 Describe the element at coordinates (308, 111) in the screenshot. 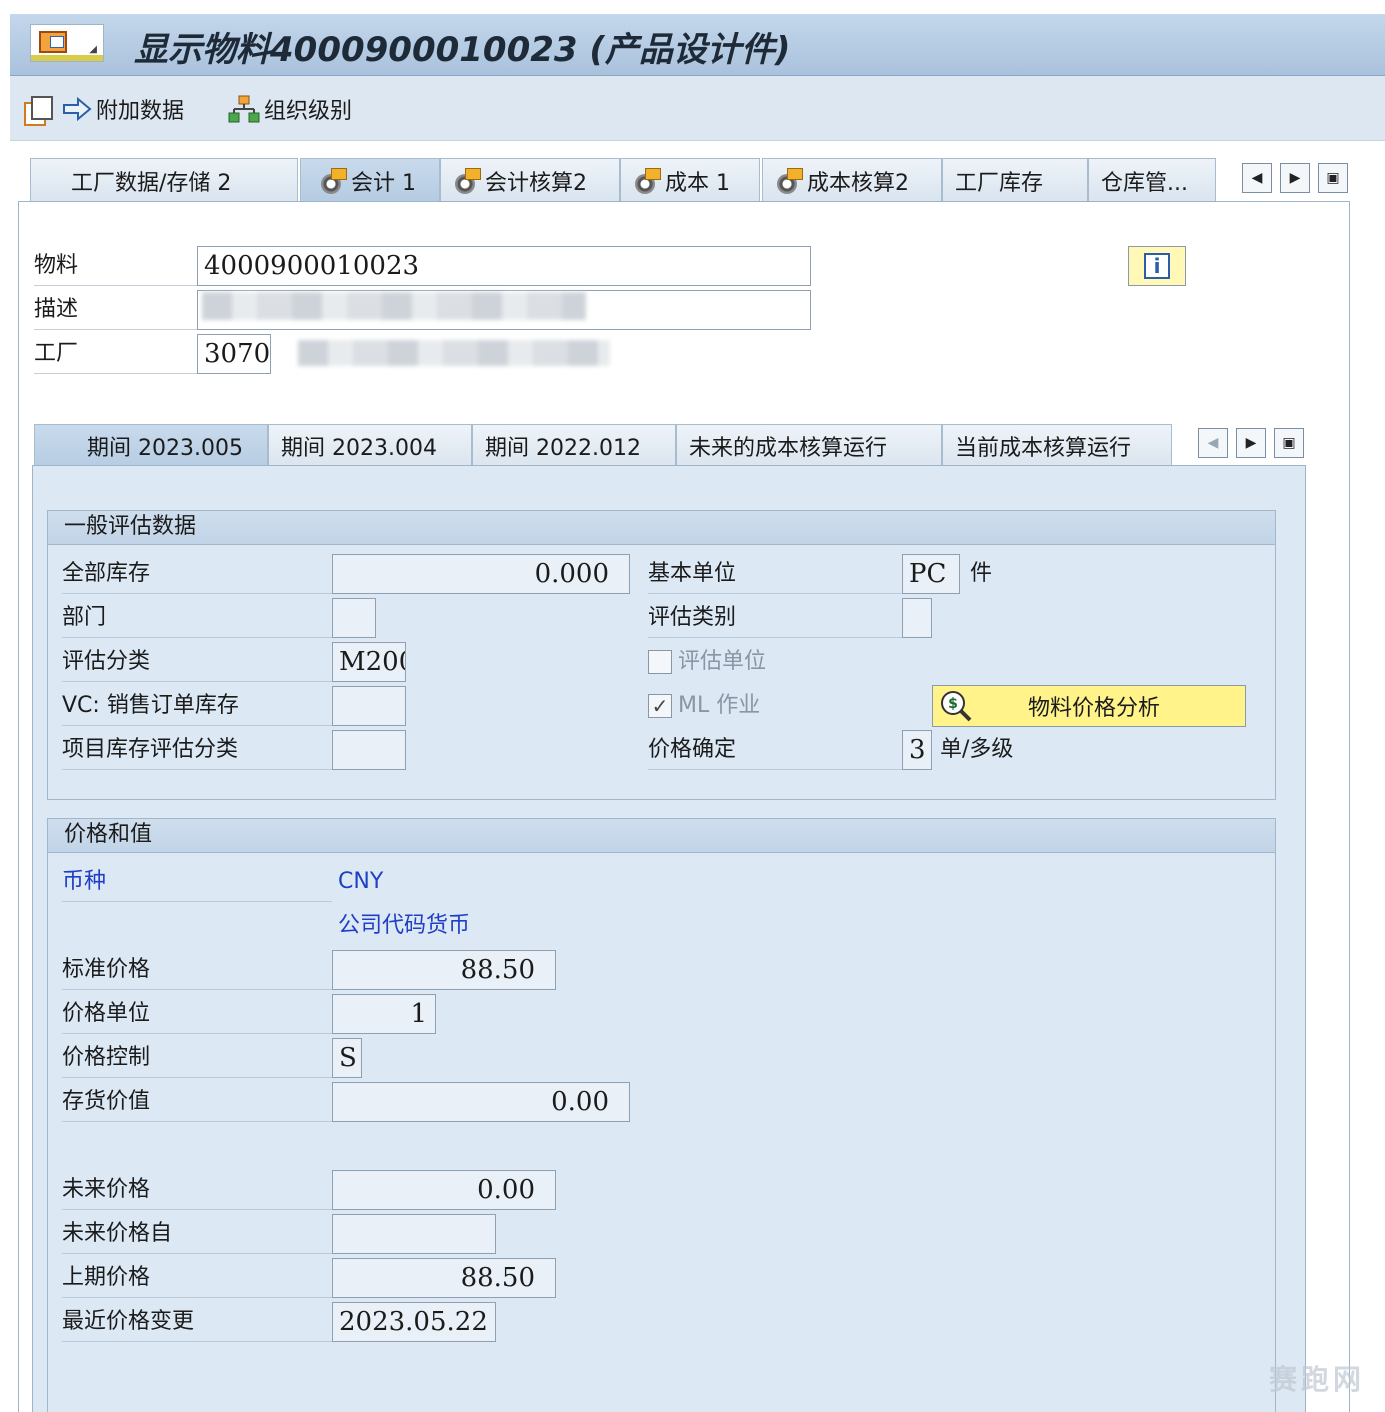

I see `org-levels-label: 组织级别` at that location.